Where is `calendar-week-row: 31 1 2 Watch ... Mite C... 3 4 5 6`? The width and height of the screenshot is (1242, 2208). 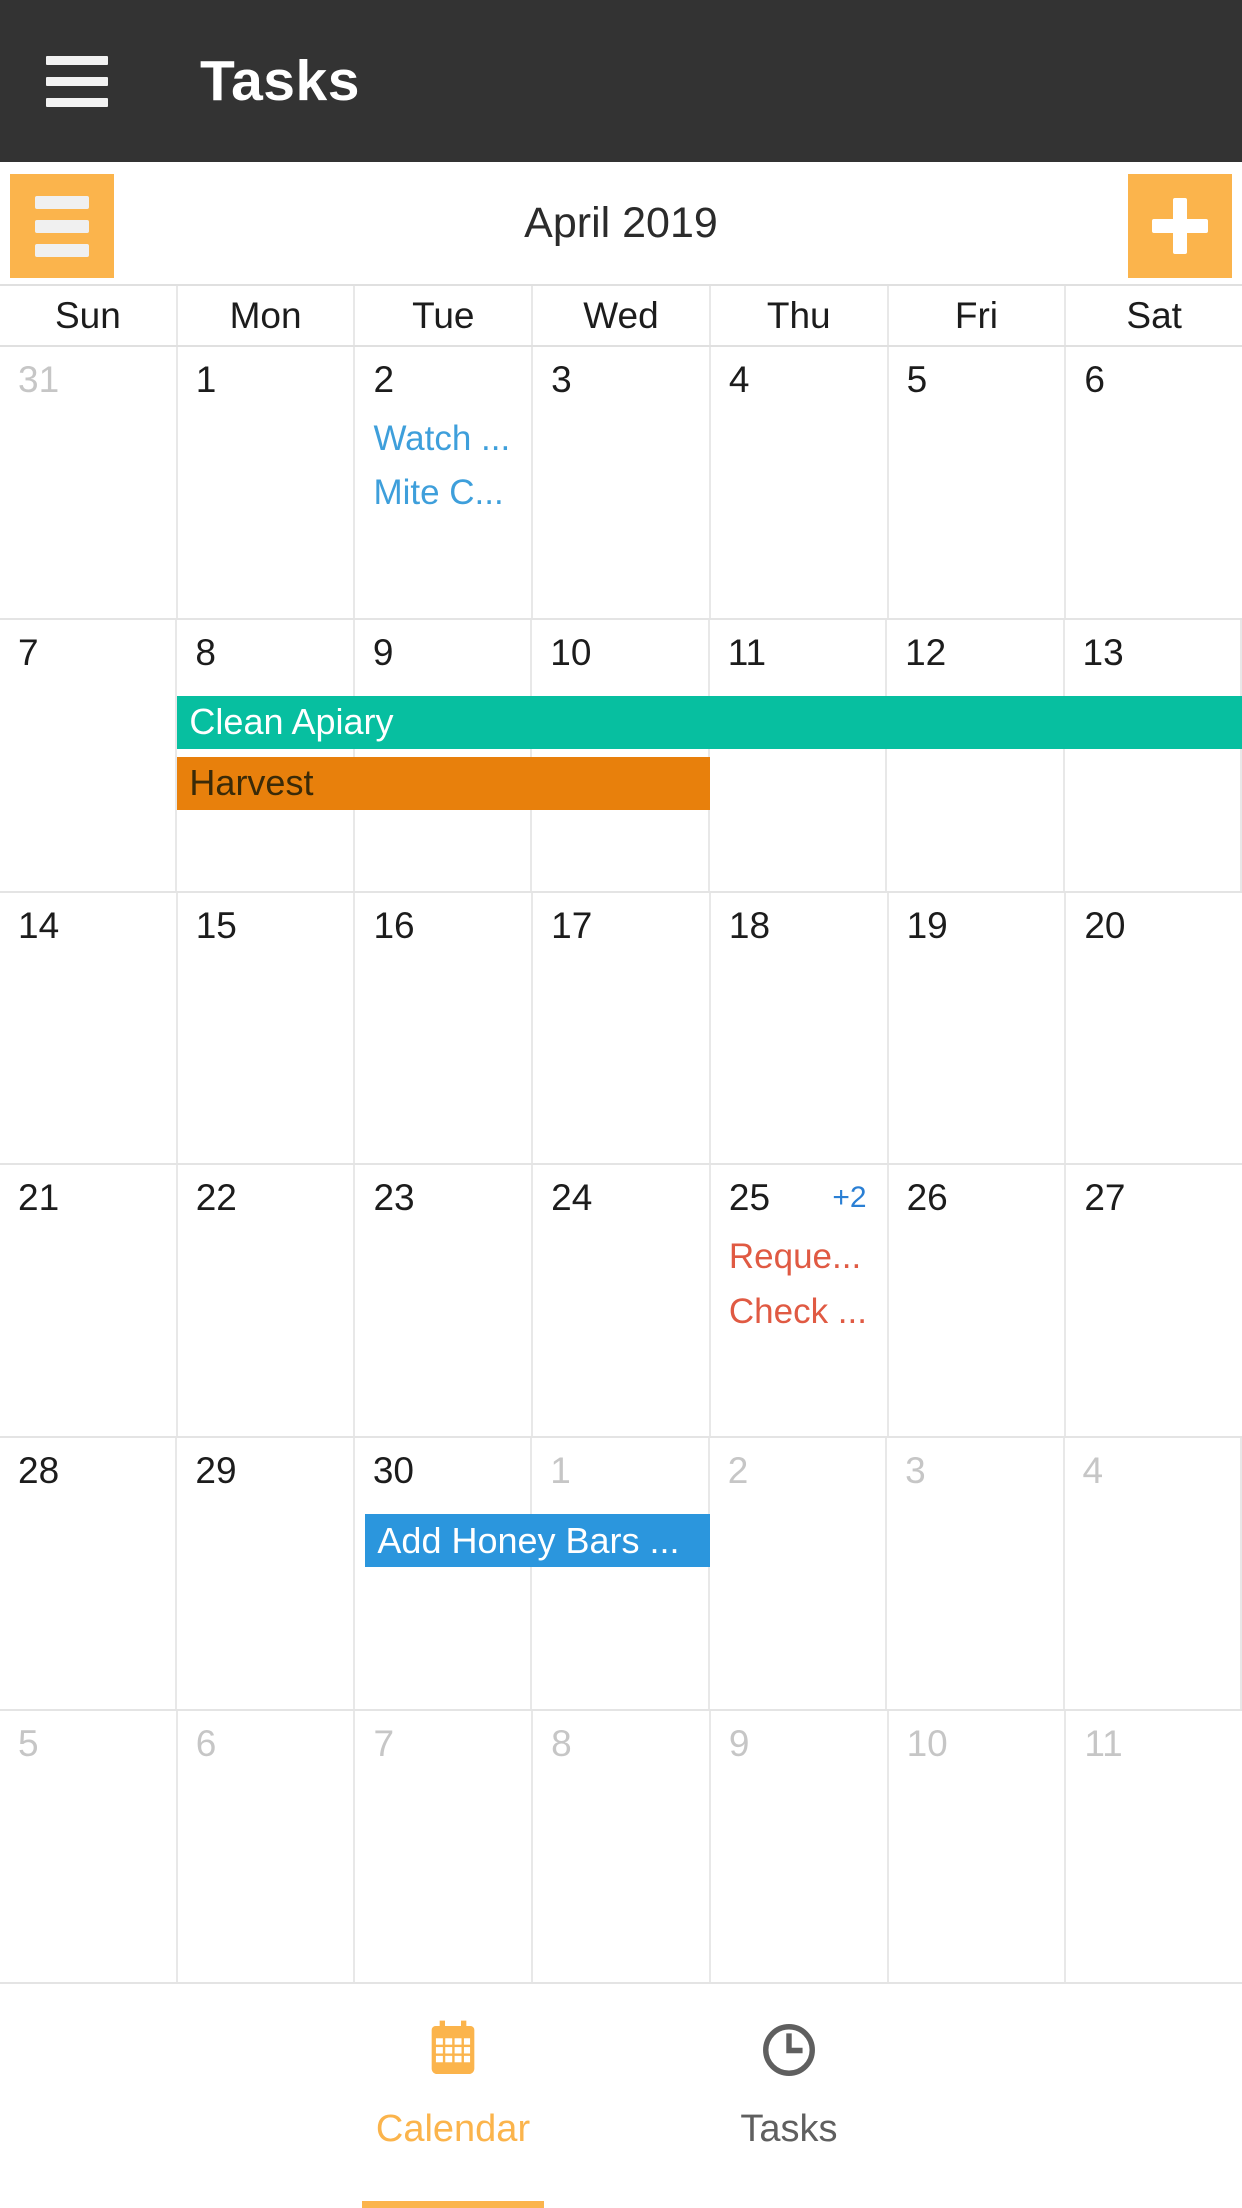 calendar-week-row: 31 1 2 Watch ... Mite C... 3 4 5 6 is located at coordinates (621, 483).